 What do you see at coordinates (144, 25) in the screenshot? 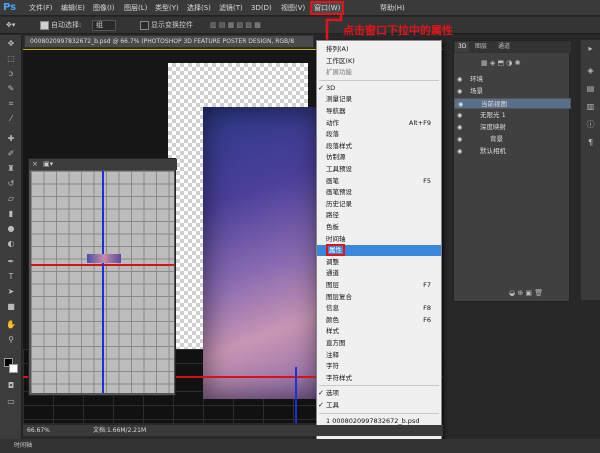
I see `show-transform-checkbox` at bounding box center [144, 25].